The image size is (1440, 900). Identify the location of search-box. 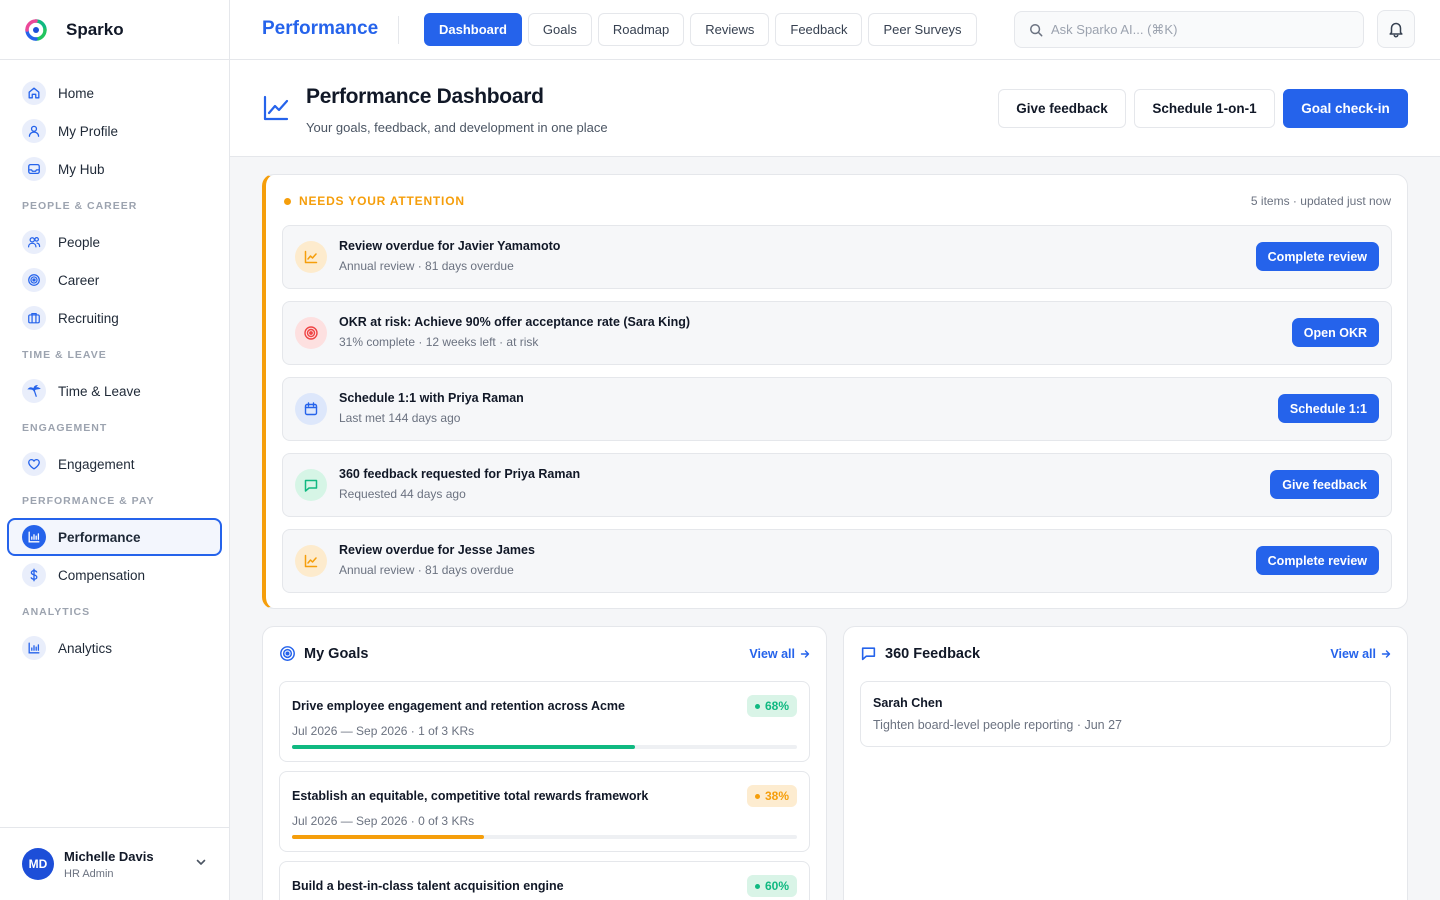
(1189, 29).